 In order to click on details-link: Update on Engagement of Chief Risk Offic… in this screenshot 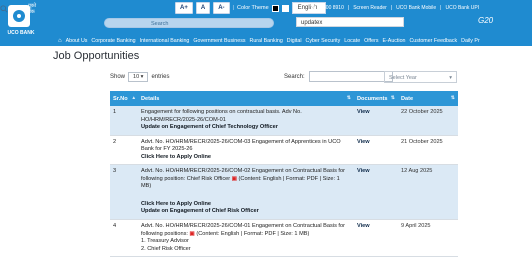, I will do `click(246, 212)`.